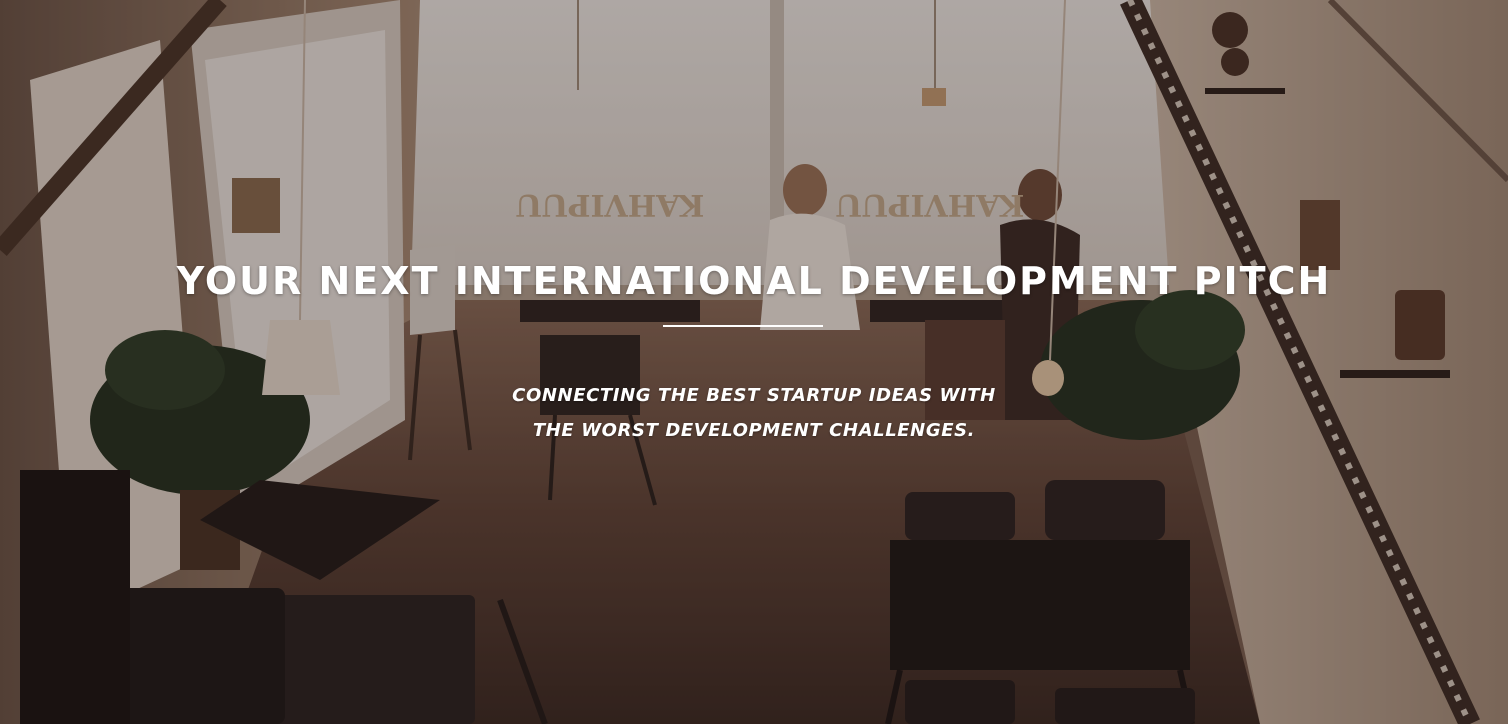  Describe the element at coordinates (743, 326) in the screenshot. I see `title-divider` at that location.